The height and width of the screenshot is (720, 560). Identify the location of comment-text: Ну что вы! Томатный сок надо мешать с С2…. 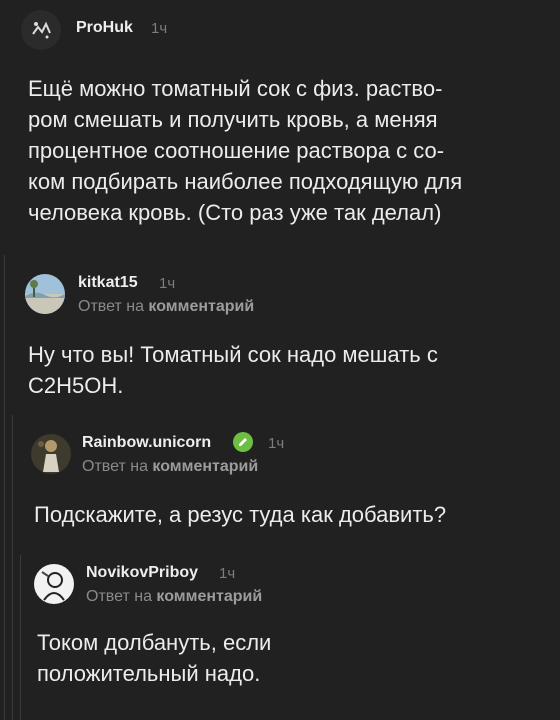
(288, 370).